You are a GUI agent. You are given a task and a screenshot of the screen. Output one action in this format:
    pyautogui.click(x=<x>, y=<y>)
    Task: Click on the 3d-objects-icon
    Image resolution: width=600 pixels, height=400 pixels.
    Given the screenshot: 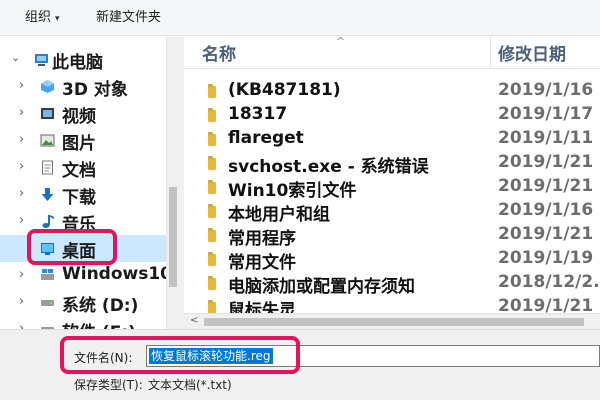 What is the action you would take?
    pyautogui.click(x=47, y=86)
    